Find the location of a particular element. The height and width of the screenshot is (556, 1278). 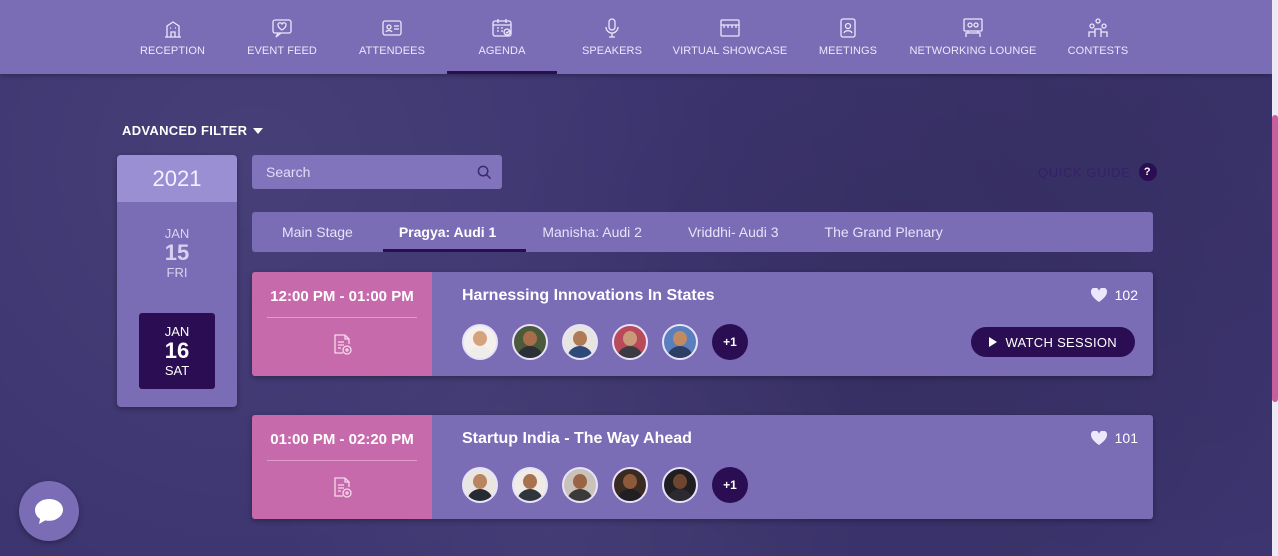

session-time-block: 01:00 PM - 02:20 PM is located at coordinates (342, 467).